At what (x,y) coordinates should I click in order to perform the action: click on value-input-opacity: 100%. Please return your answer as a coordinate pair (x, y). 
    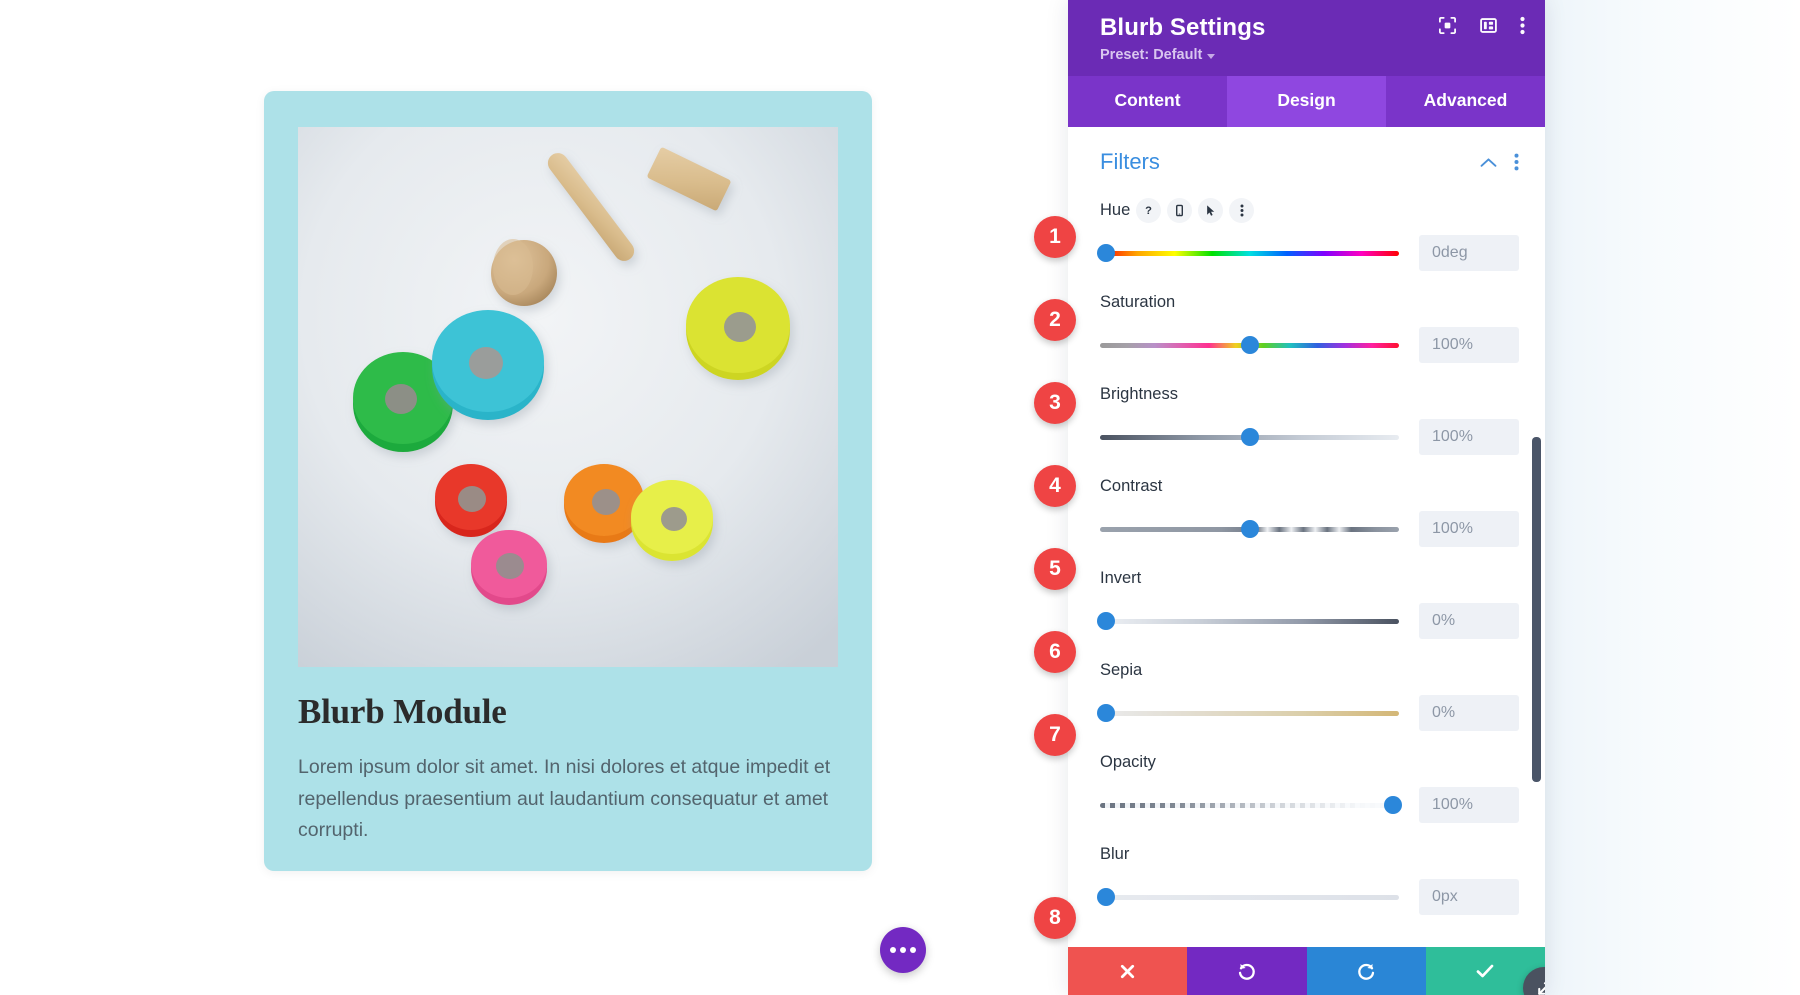
    Looking at the image, I should click on (1469, 805).